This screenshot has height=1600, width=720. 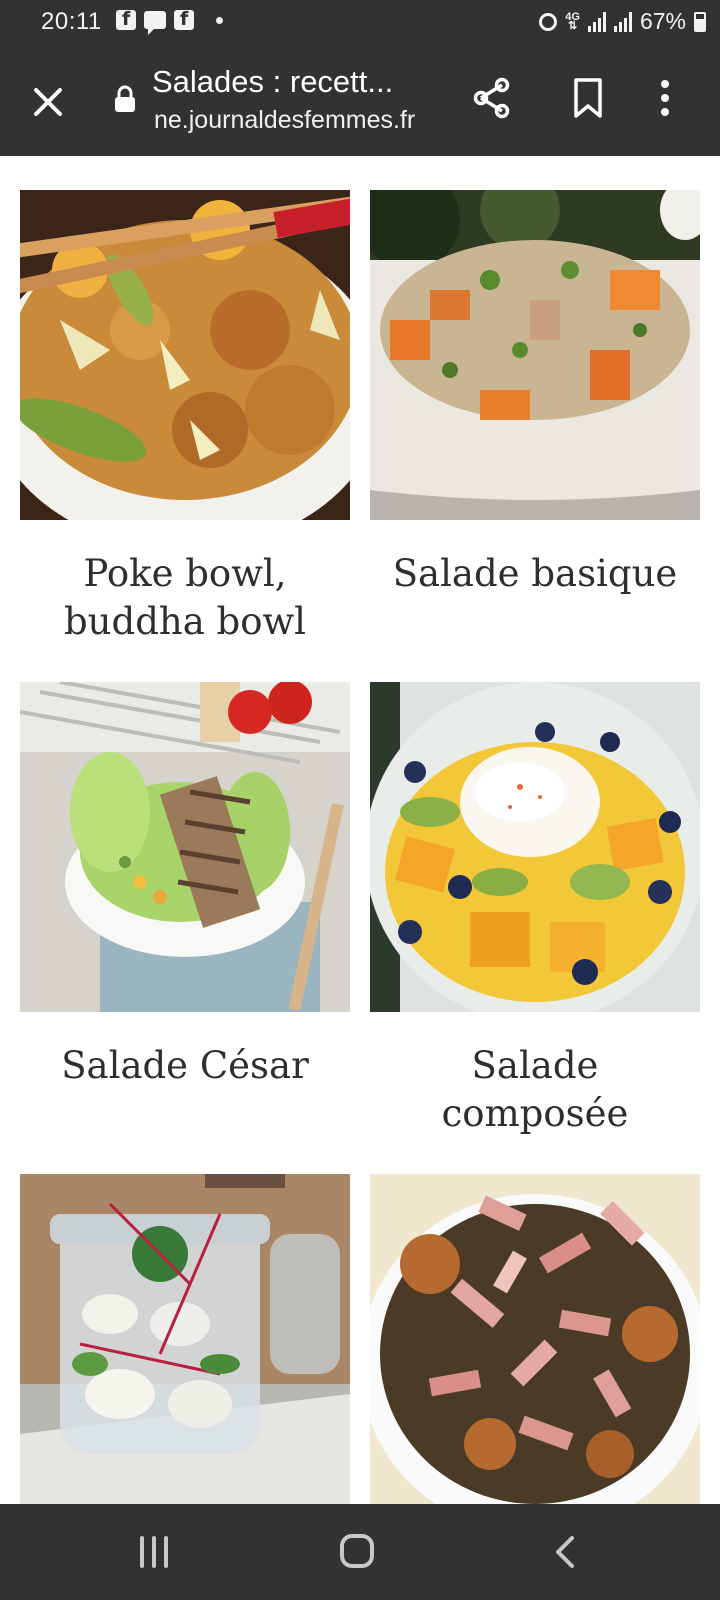 I want to click on salade-lentilles-photo, so click(x=535, y=1339).